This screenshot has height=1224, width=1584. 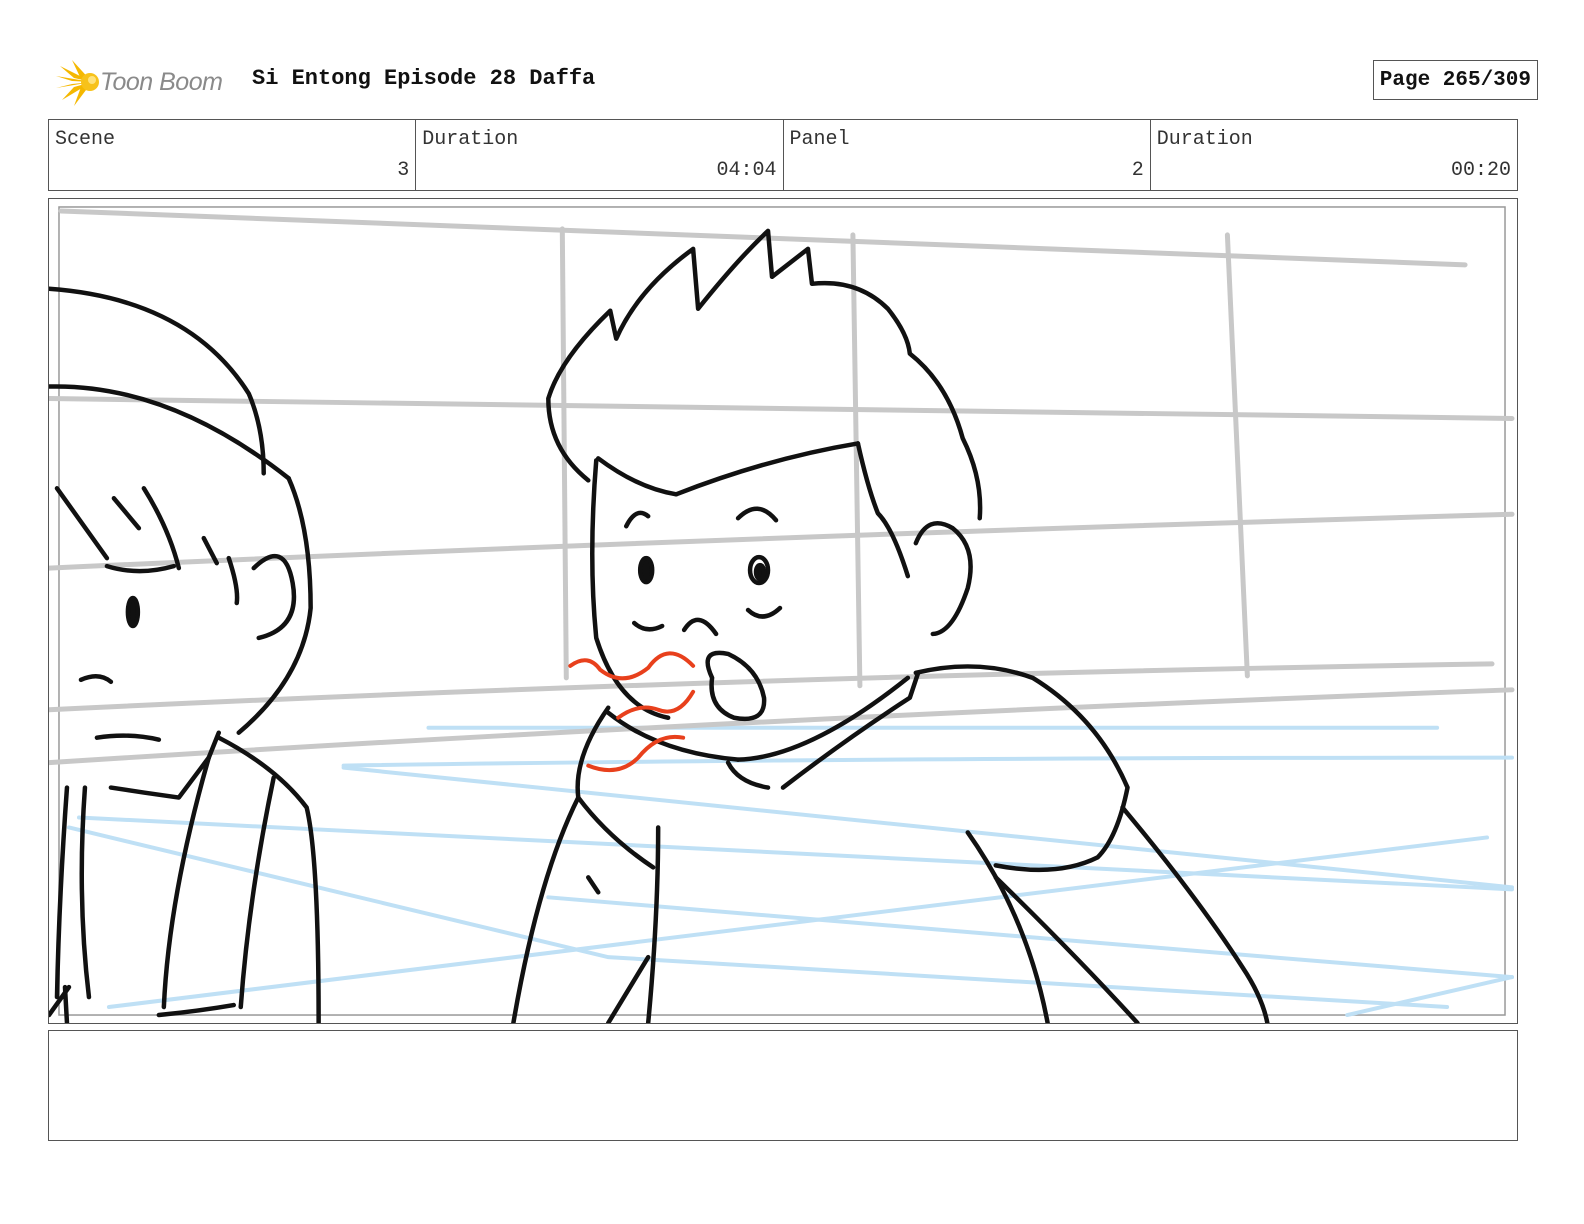 What do you see at coordinates (1480, 170) in the screenshot?
I see `panel-duration-value: 00:20` at bounding box center [1480, 170].